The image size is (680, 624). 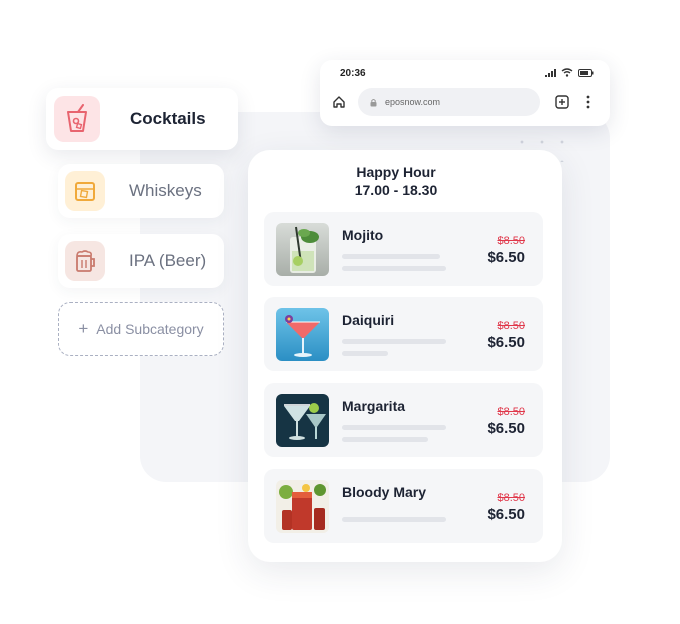 What do you see at coordinates (150, 329) in the screenshot?
I see `add-subcategory-label: Add Subcategory` at bounding box center [150, 329].